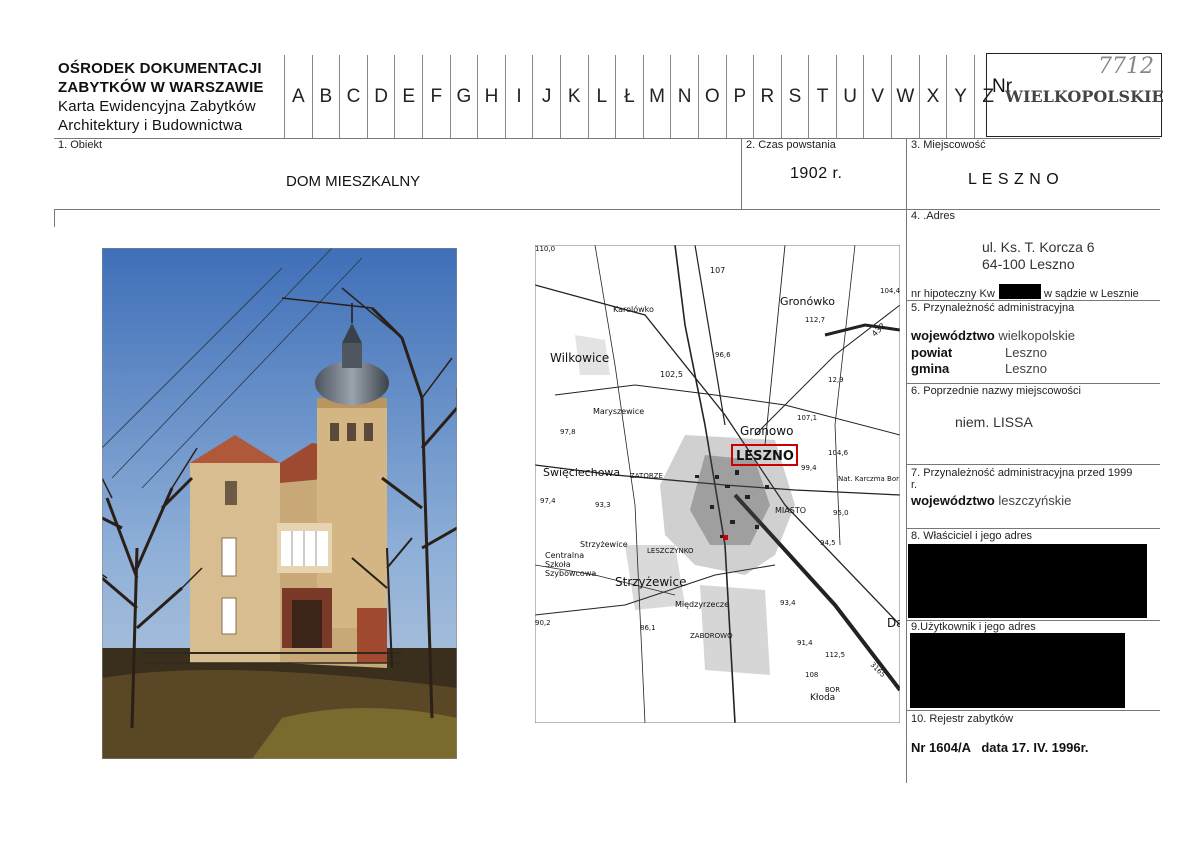  Describe the element at coordinates (545, 249) in the screenshot. I see `svg-text: 110,0` at that location.